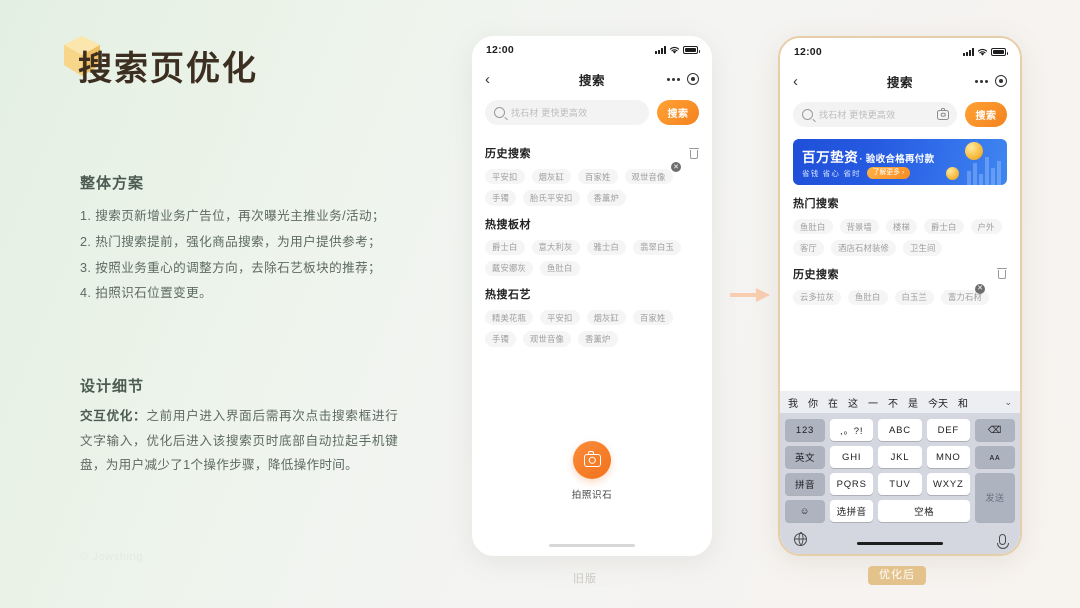 This screenshot has height=608, width=1080. I want to click on watermark: © Jowshing, so click(112, 557).